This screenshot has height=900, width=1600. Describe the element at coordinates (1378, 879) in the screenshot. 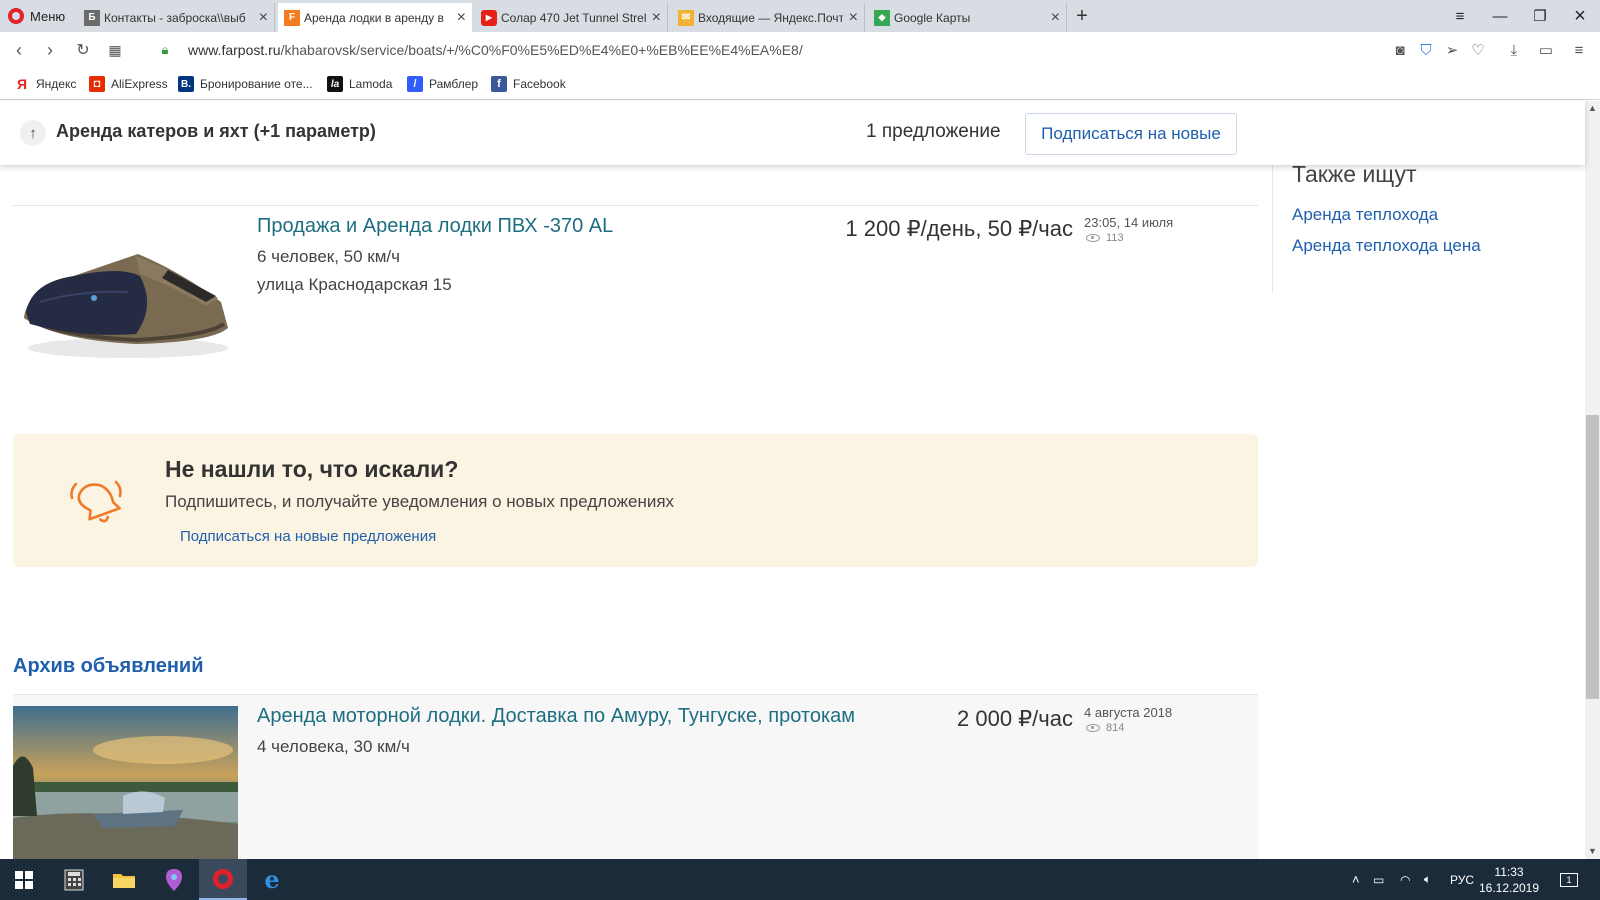

I see `battery-icon: ▭` at that location.